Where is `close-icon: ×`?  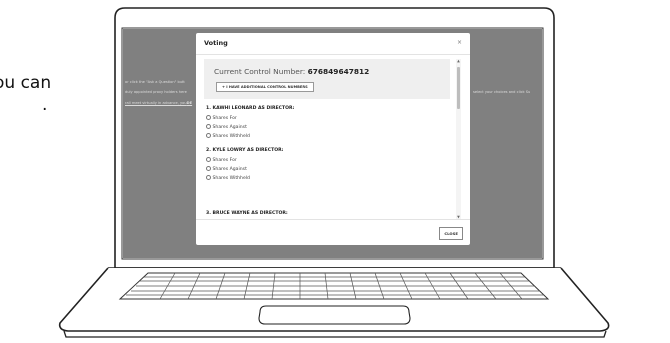
close-icon: × is located at coordinates (459, 42).